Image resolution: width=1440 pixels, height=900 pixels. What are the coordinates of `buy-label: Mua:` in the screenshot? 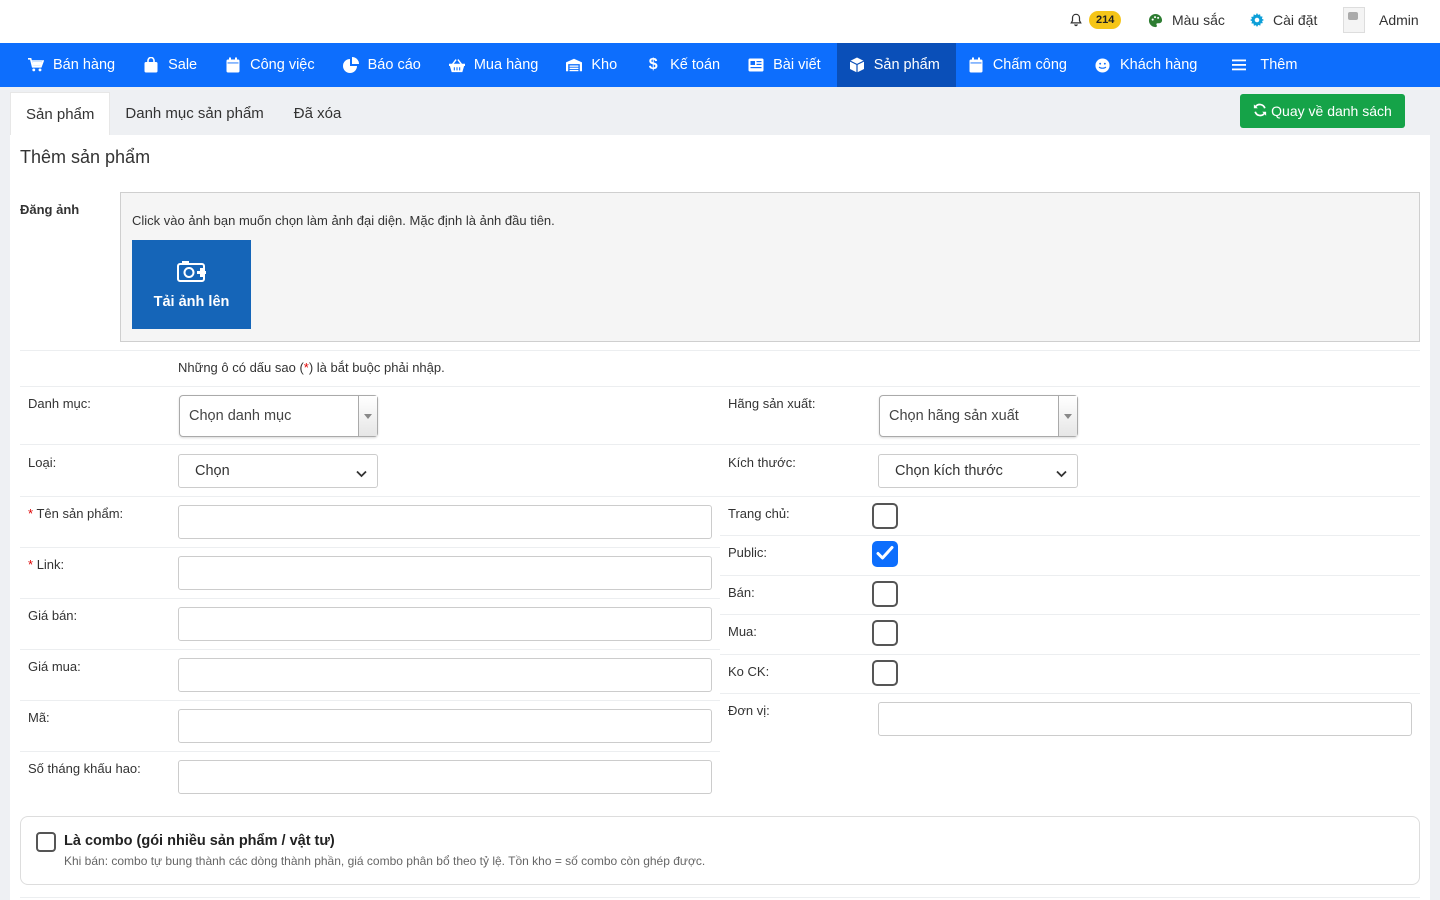 It's located at (742, 631).